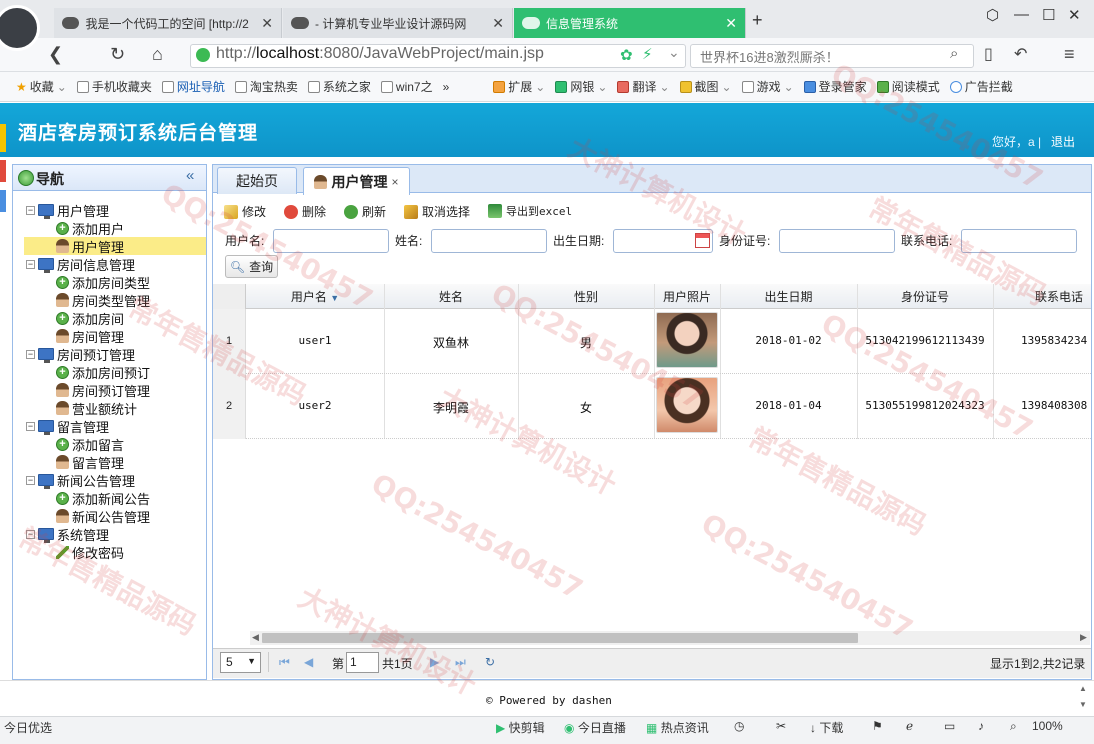 The height and width of the screenshot is (744, 1094). What do you see at coordinates (80, 480) in the screenshot?
I see `tree-group-news: − 新闻公告管理` at bounding box center [80, 480].